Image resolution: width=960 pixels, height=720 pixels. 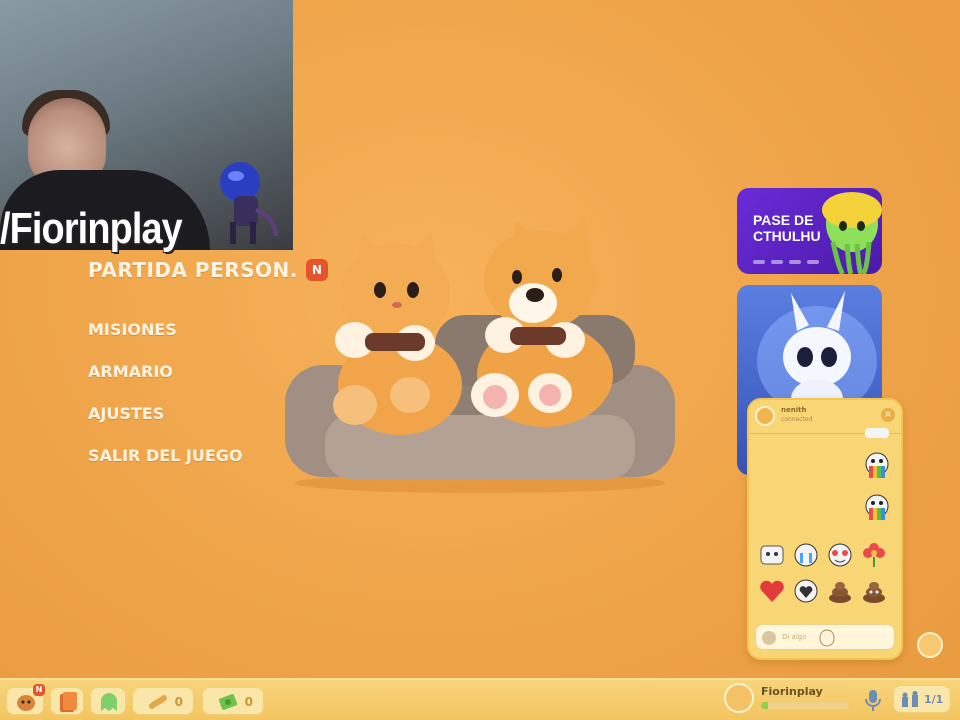 I want to click on chat-user-status: connected, so click(x=797, y=419).